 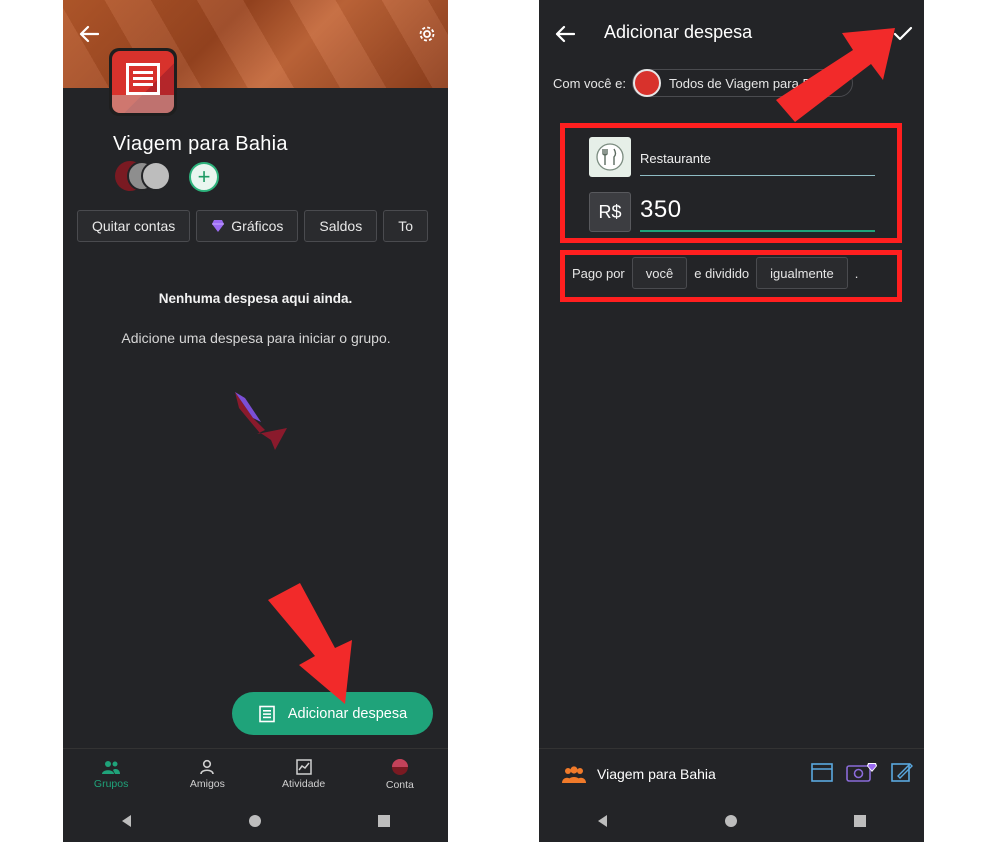 I want to click on app-bar: Adicionar despesa, so click(x=731, y=31).